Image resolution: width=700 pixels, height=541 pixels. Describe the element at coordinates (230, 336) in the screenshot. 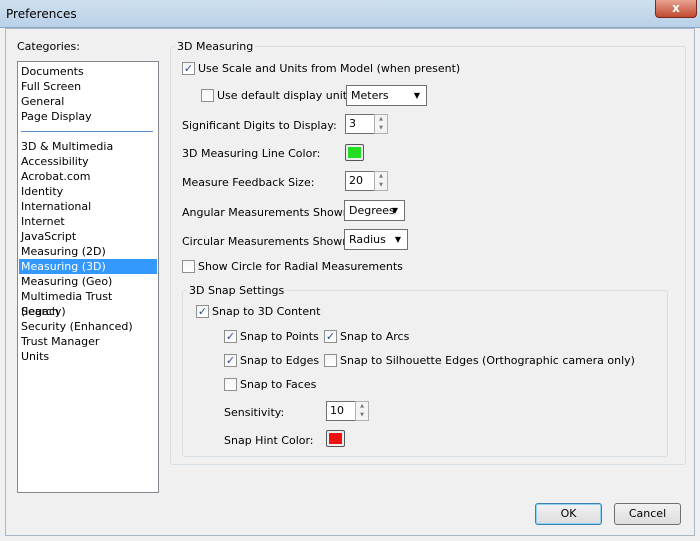

I see `snap-points-checkbox: ✓` at that location.